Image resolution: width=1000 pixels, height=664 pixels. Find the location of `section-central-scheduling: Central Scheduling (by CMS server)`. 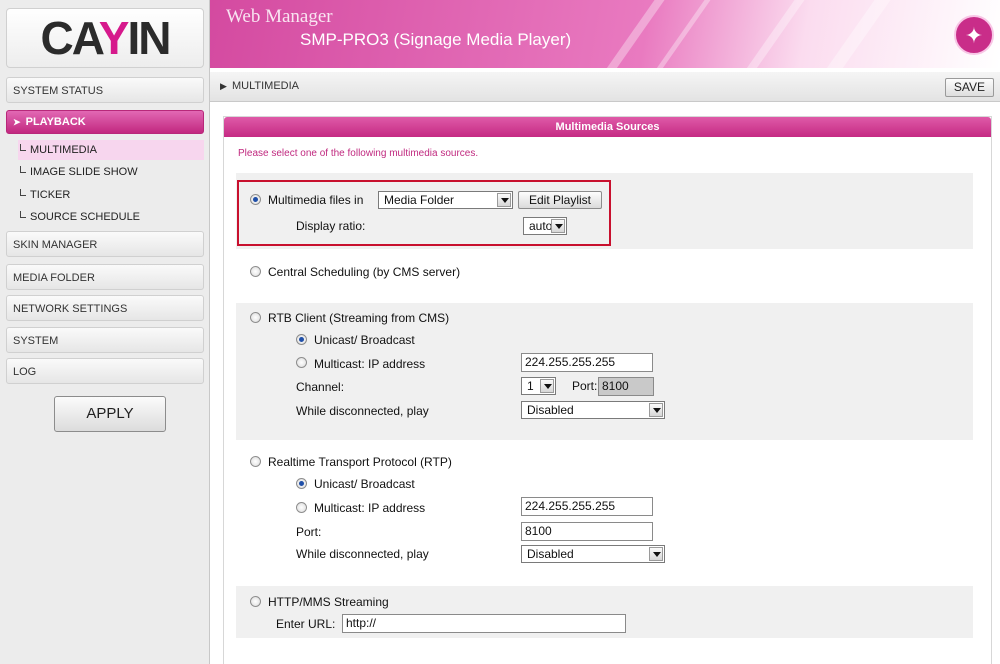

section-central-scheduling: Central Scheduling (by CMS server) is located at coordinates (604, 276).